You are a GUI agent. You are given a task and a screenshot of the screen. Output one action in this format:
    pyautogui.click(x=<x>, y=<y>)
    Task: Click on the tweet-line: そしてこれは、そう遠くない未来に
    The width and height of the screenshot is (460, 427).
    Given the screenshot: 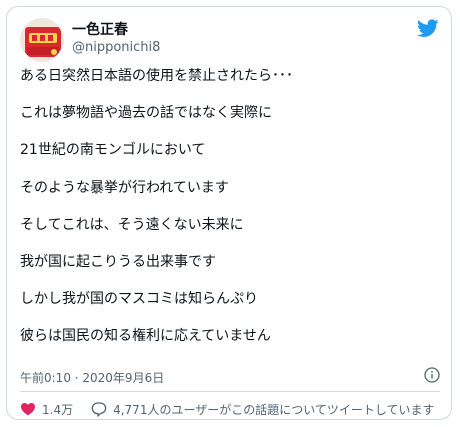 What is the action you would take?
    pyautogui.click(x=132, y=224)
    